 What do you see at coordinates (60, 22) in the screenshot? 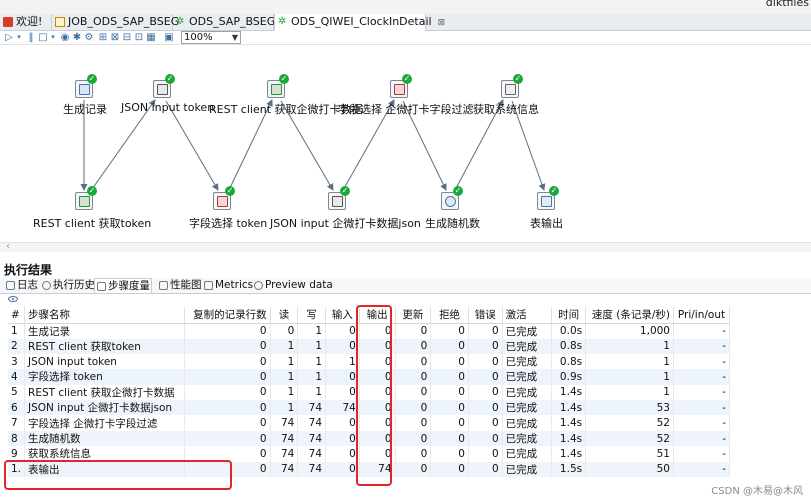
I see `job-icon` at bounding box center [60, 22].